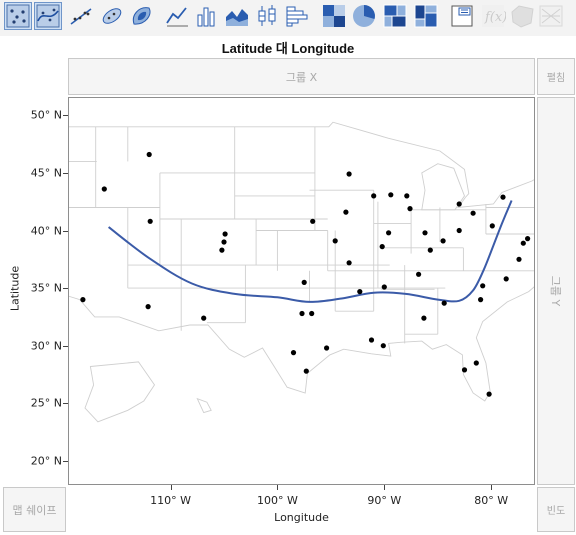  What do you see at coordinates (556, 509) in the screenshot?
I see `freq-zone: 빈도` at bounding box center [556, 509].